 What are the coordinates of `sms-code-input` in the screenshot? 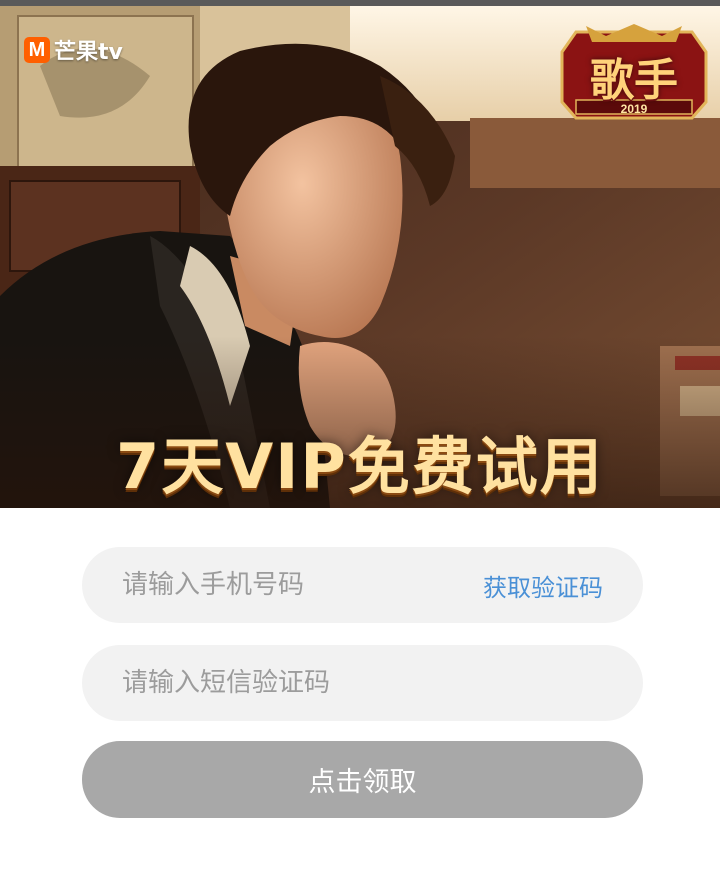 It's located at (362, 683).